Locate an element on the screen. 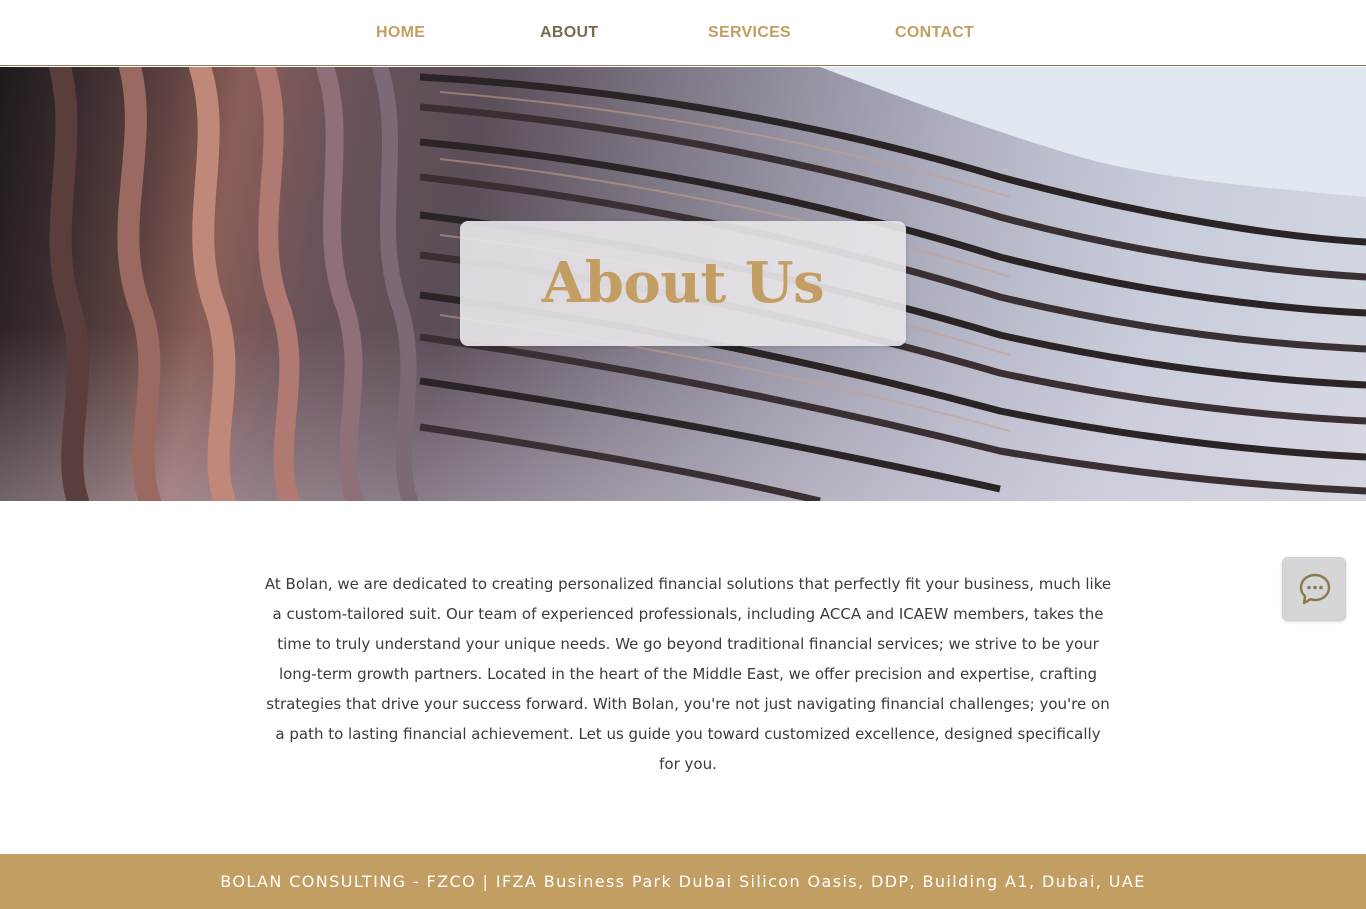 This screenshot has width=1366, height=909. top-navigation: HOME ABOUT SERVICES CONTACT is located at coordinates (683, 33).